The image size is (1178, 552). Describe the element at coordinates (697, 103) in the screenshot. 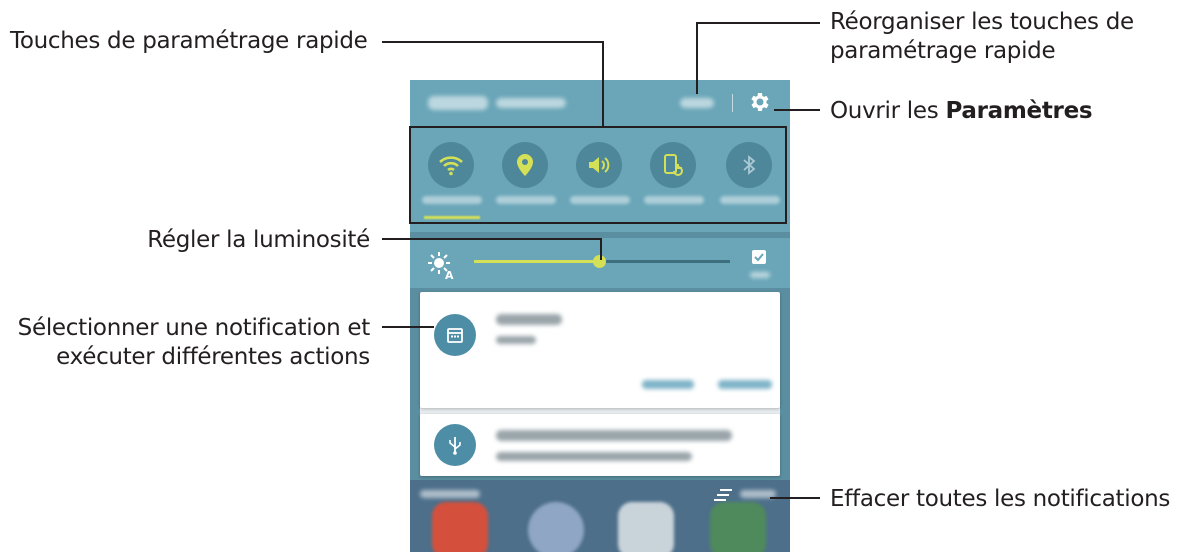

I see `edit-button` at that location.